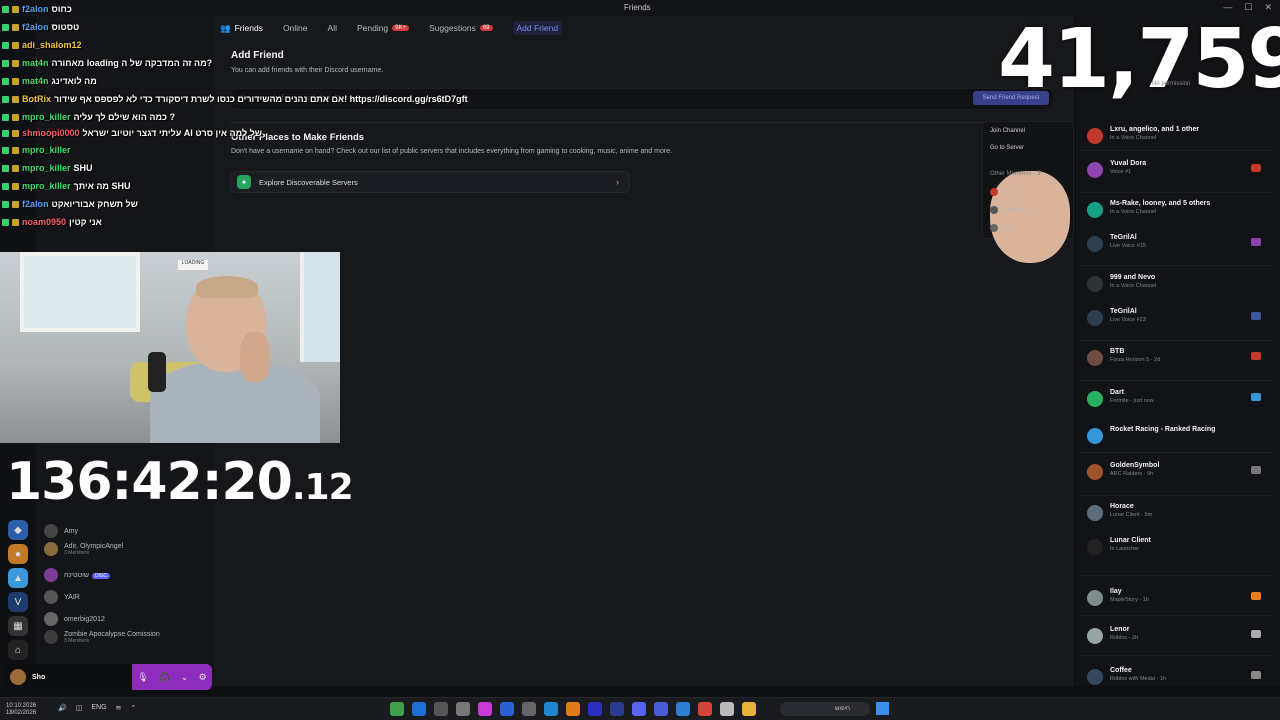  I want to click on chat-text: מאחורה loading מה זה המדבקה של ה?, so click(132, 63).